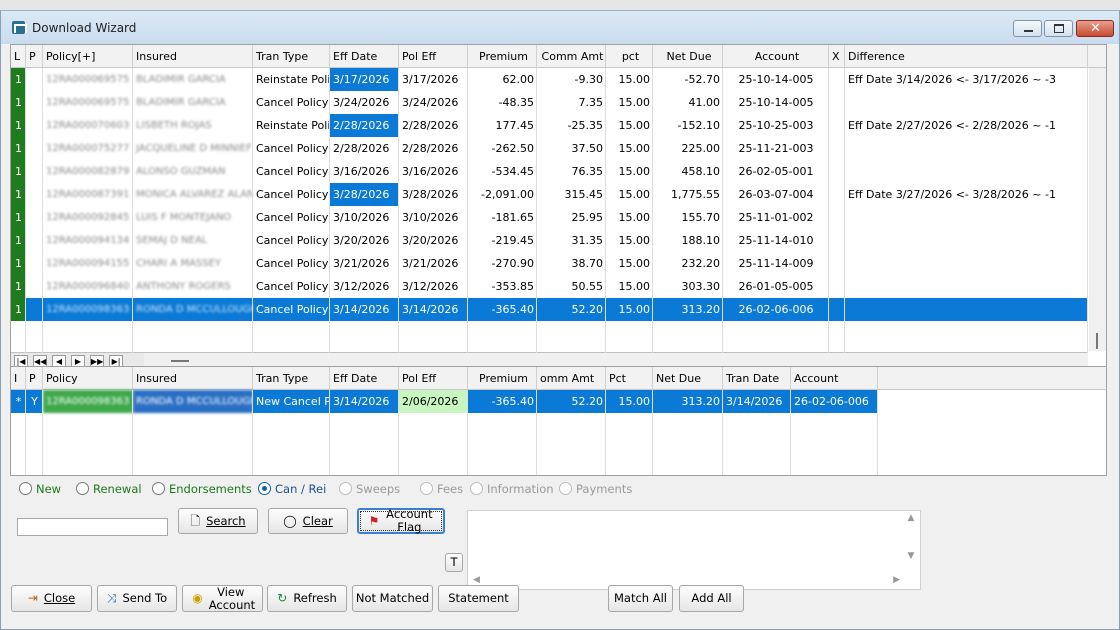  Describe the element at coordinates (571, 378) in the screenshot. I see `column-header-comm: omm Amt` at that location.